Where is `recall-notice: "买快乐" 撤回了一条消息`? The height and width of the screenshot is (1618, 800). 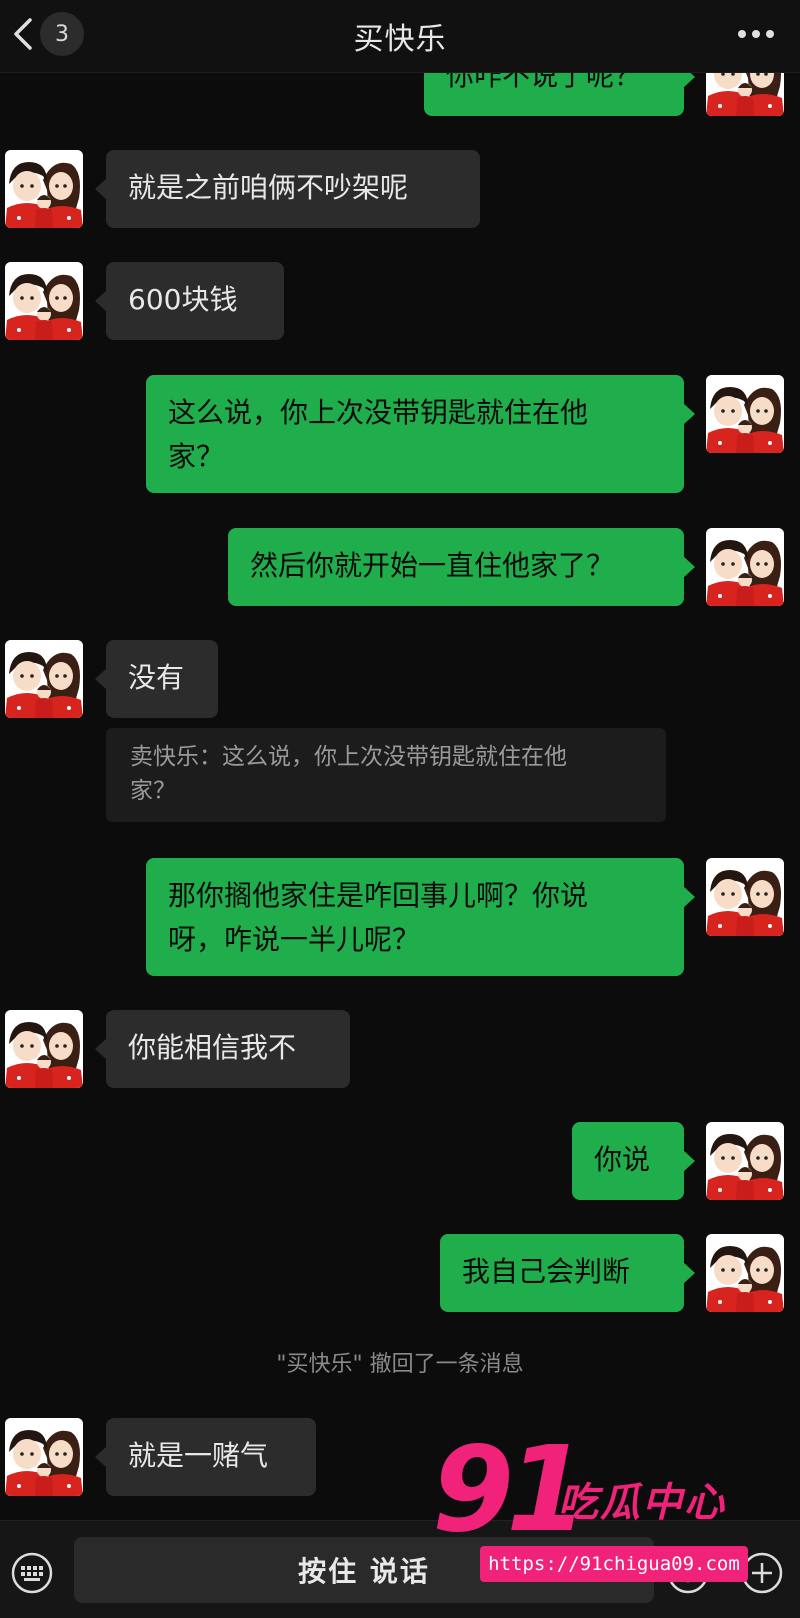 recall-notice: "买快乐" 撤回了一条消息 is located at coordinates (400, 1364).